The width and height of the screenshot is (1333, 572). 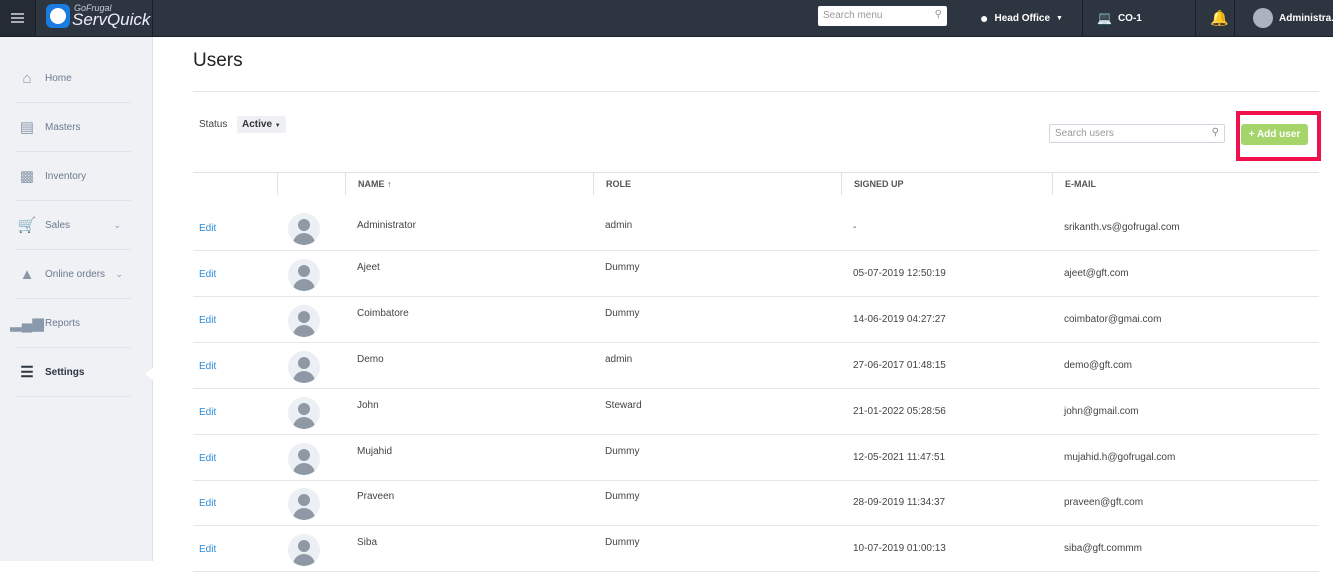 I want to click on sidebar-item-label: Online orders, so click(x=75, y=274).